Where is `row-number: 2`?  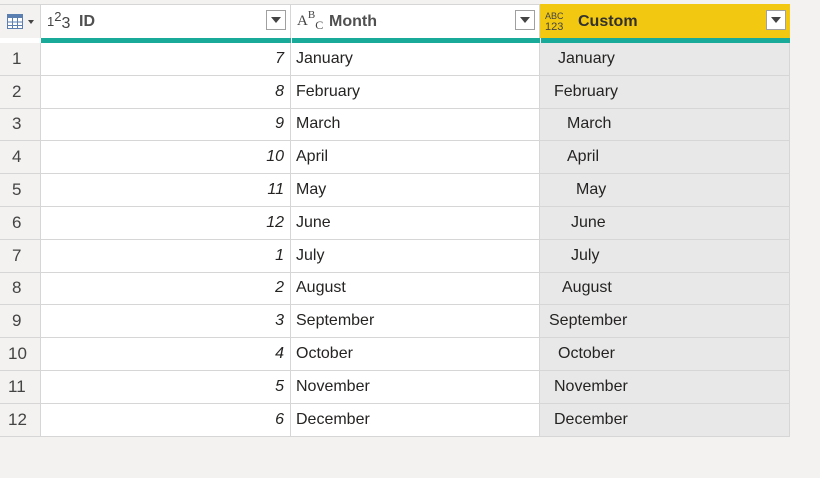
row-number: 2 is located at coordinates (20, 92).